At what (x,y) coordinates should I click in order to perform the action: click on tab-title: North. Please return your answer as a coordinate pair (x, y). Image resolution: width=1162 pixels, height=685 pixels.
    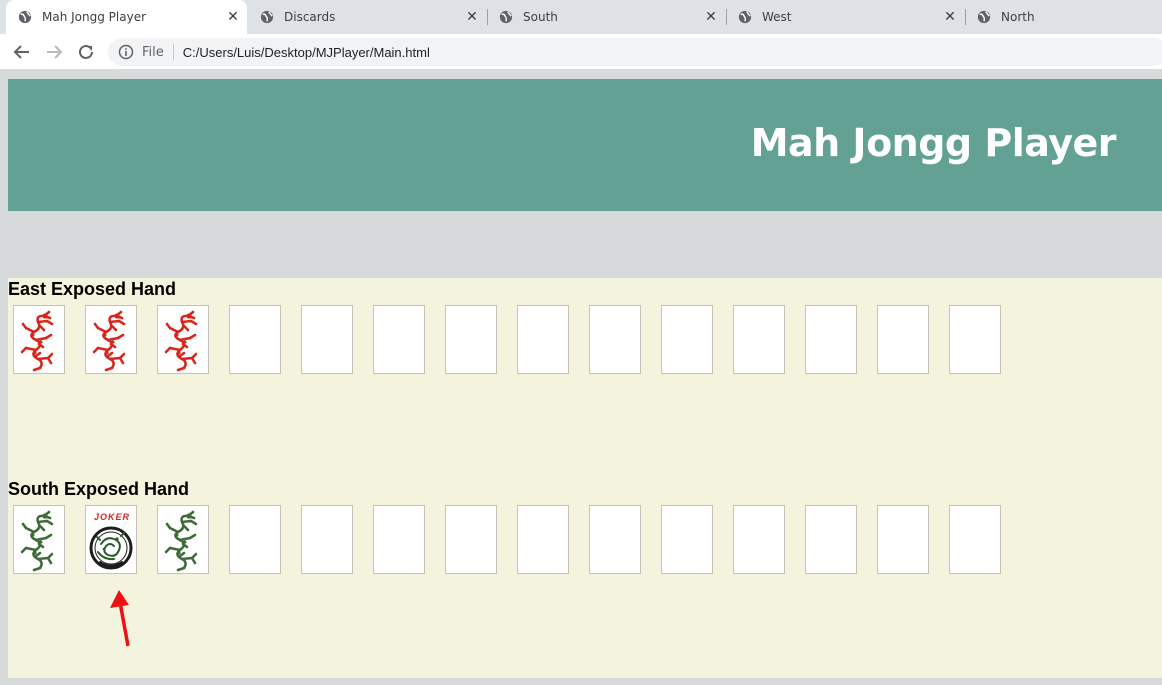
    Looking at the image, I should click on (1018, 17).